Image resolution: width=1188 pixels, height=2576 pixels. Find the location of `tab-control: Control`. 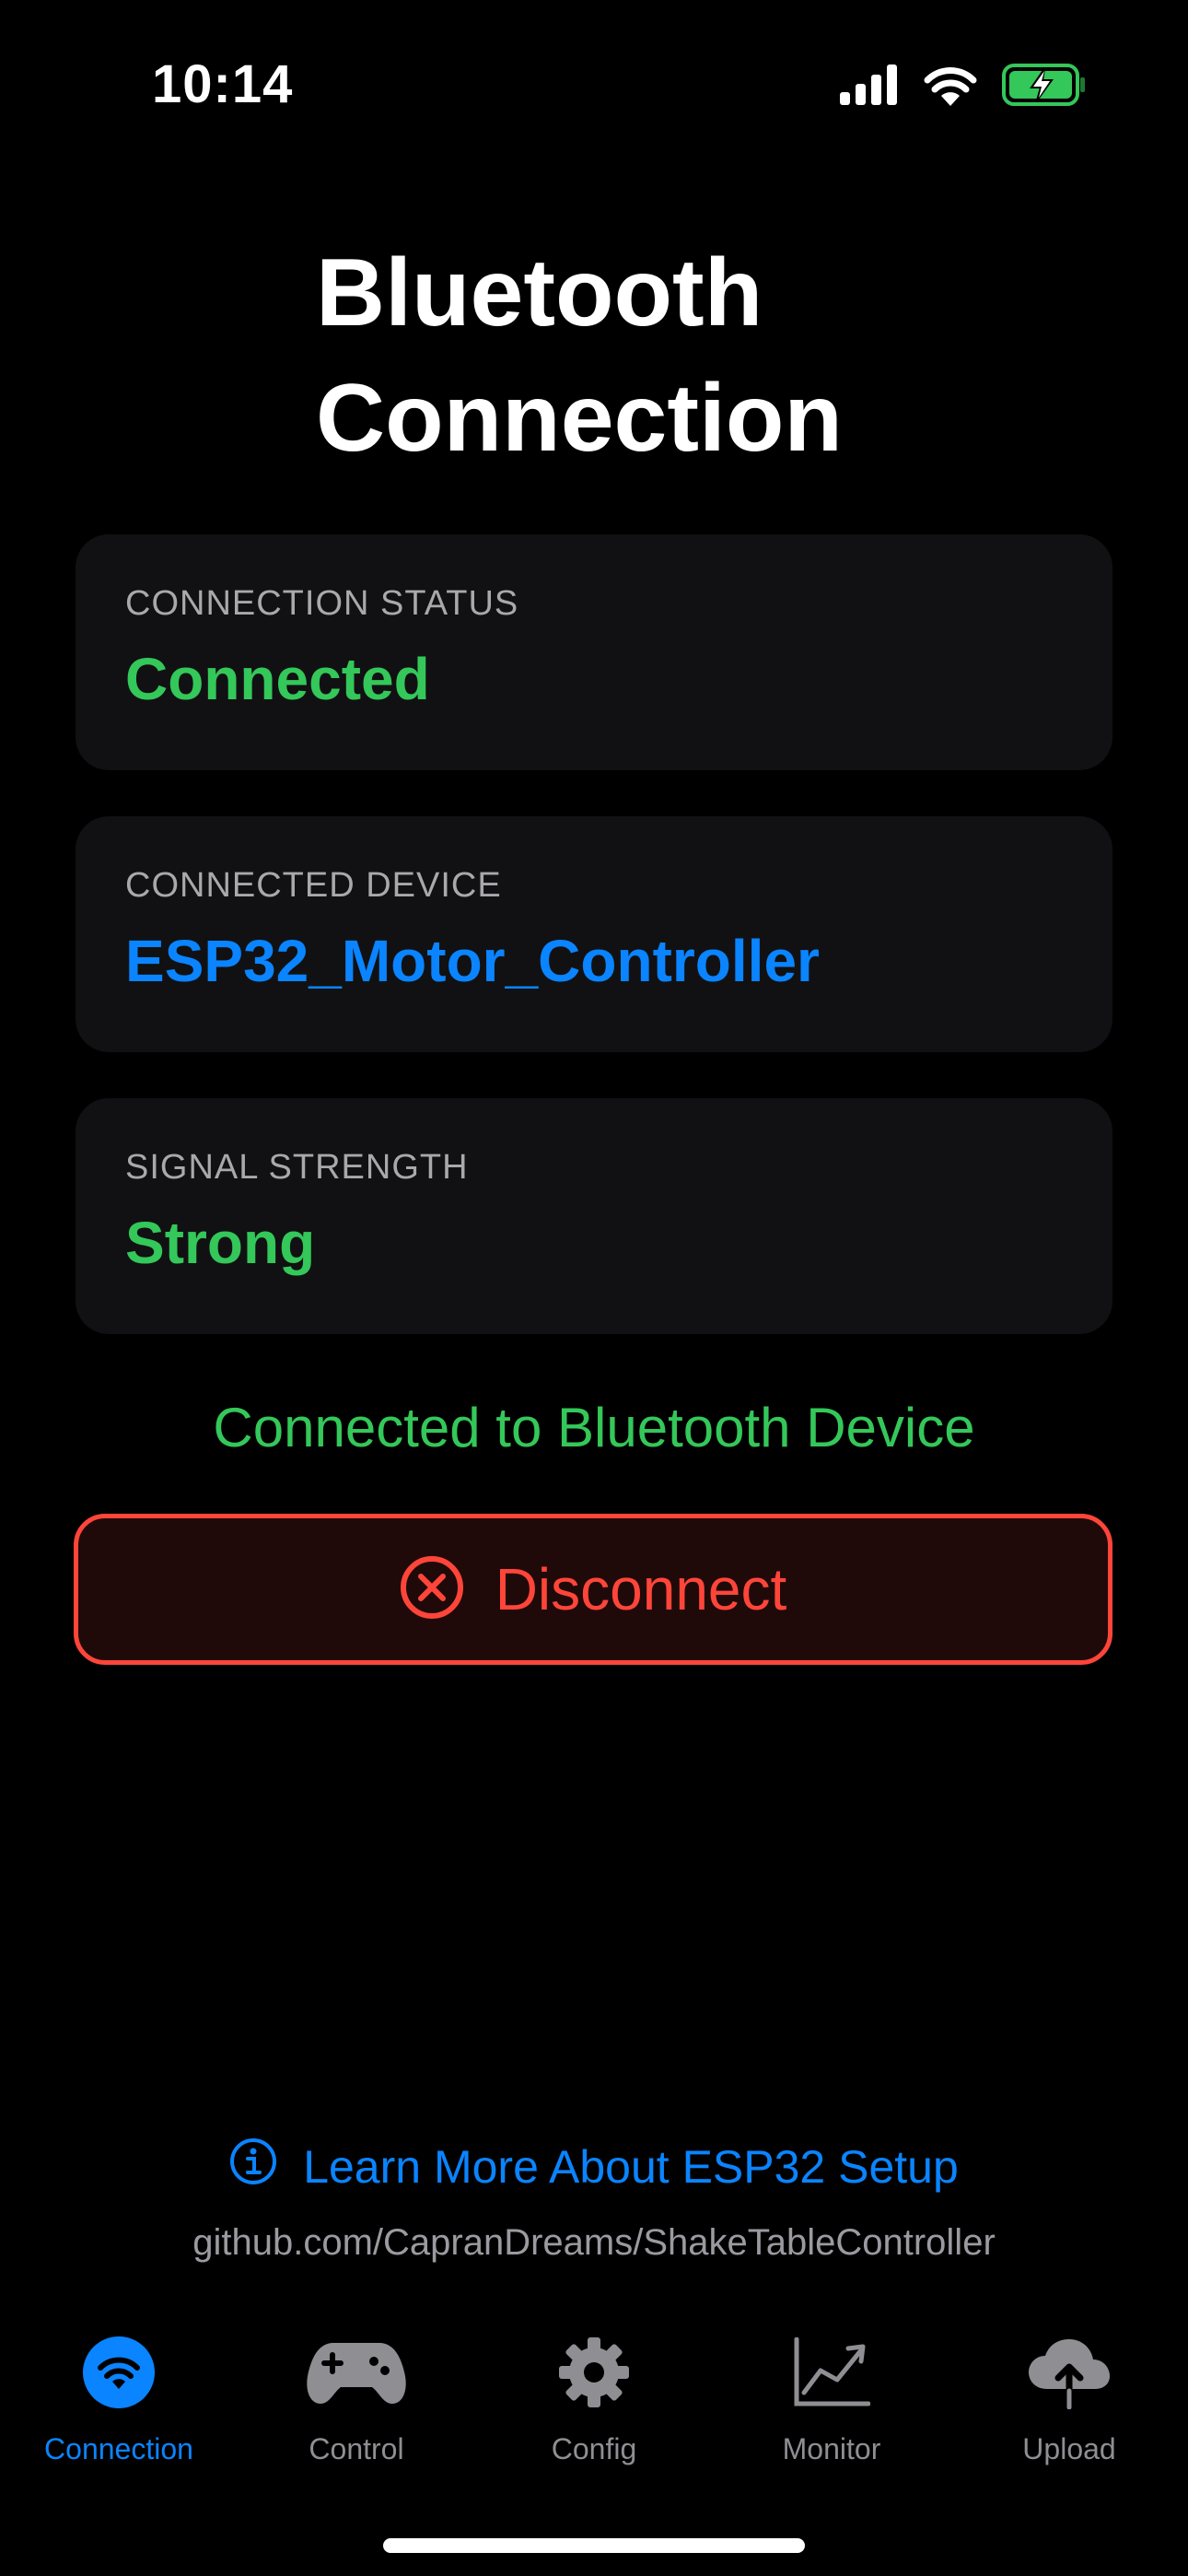

tab-control: Control is located at coordinates (356, 2404).